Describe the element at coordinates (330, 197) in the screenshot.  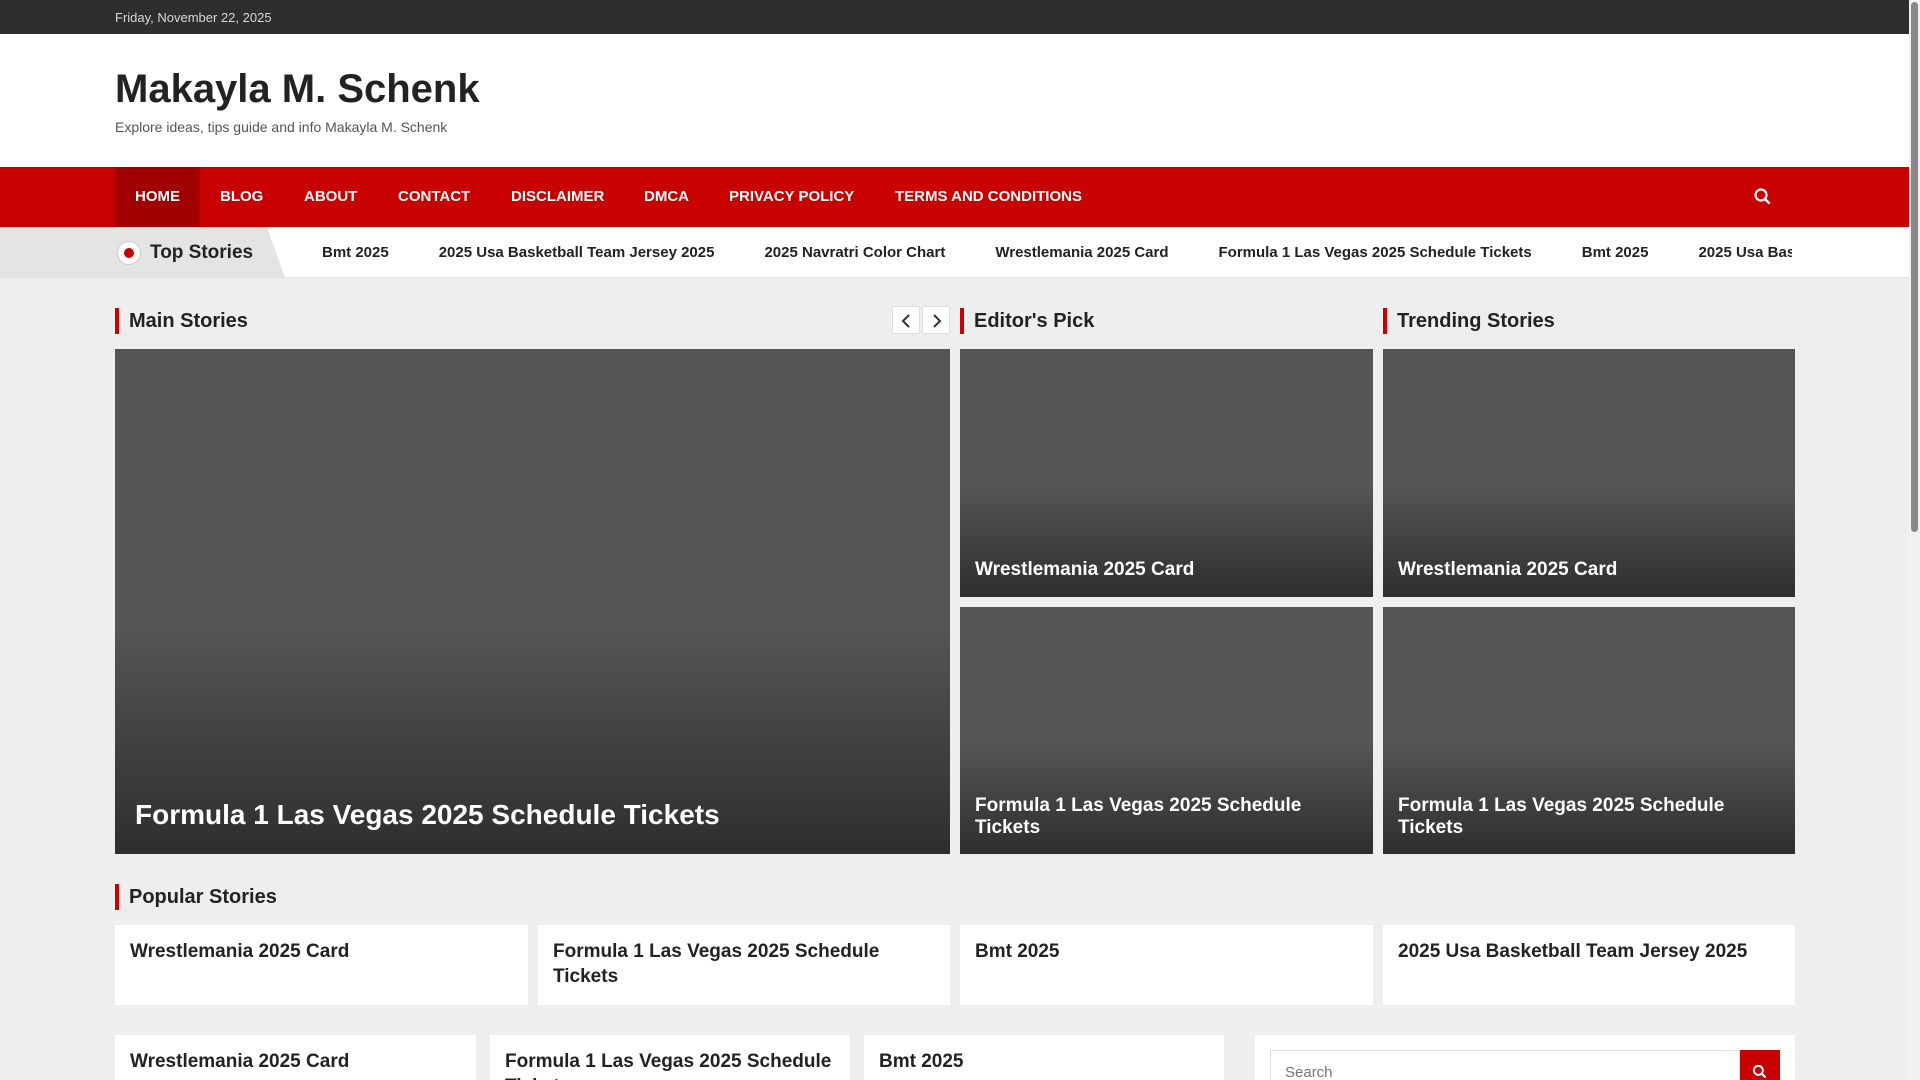
I see `nav-item-about: ABOUT` at that location.